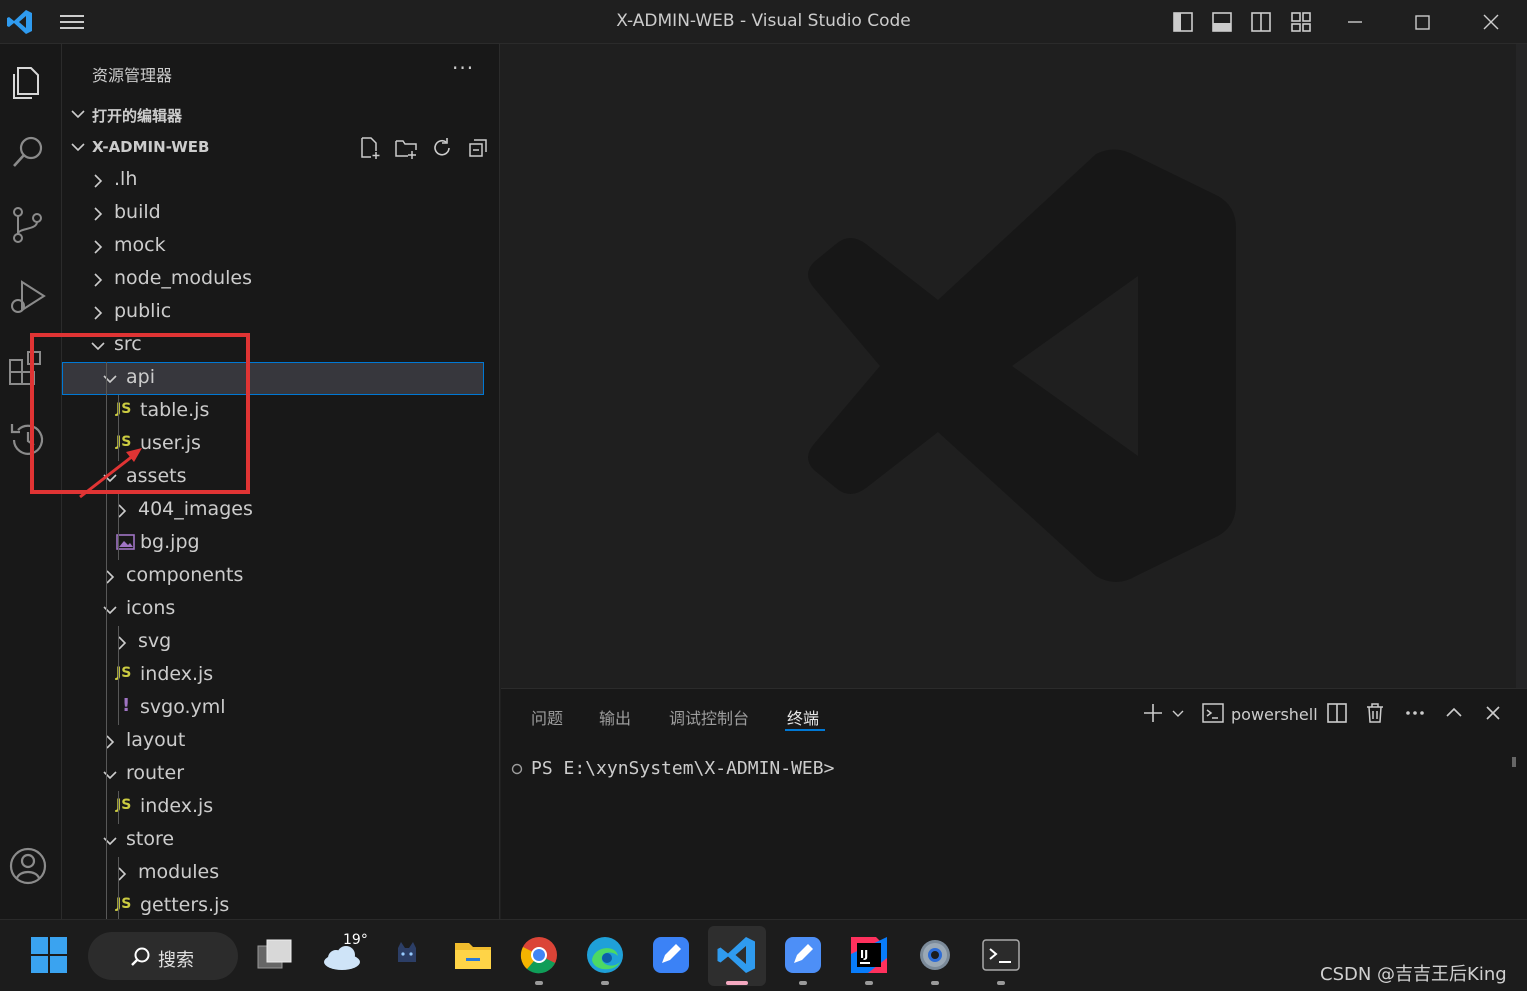  What do you see at coordinates (1261, 22) in the screenshot?
I see `layout-secondary-icon` at bounding box center [1261, 22].